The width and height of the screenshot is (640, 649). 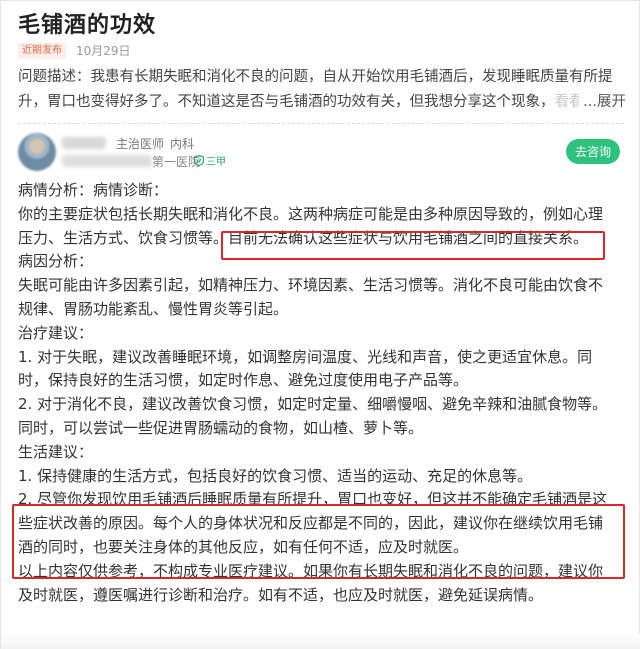 What do you see at coordinates (321, 123) in the screenshot?
I see `divider` at bounding box center [321, 123].